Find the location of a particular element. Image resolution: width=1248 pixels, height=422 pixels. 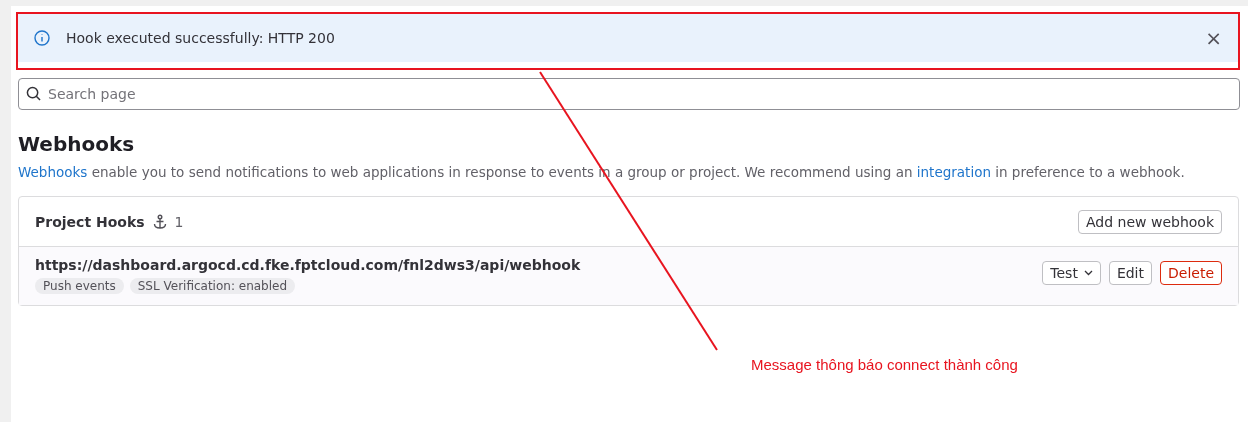

action-button: Edit is located at coordinates (1130, 273).